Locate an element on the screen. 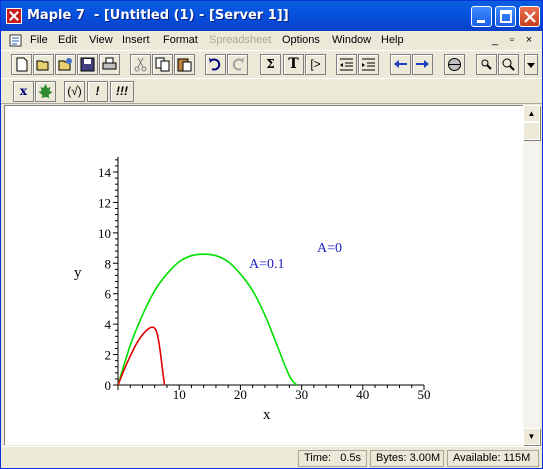 This screenshot has height=469, width=543. context-toolbar: x (√) ! !!! is located at coordinates (271, 91).